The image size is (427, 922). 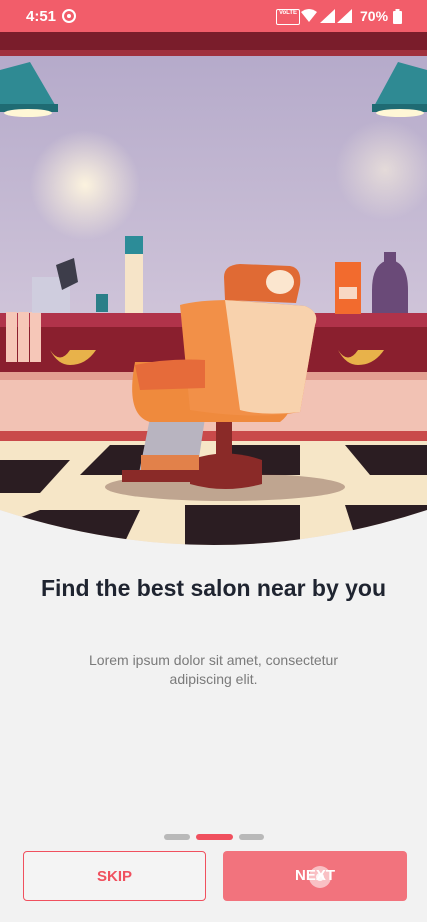 I want to click on touch-indicator, so click(x=320, y=877).